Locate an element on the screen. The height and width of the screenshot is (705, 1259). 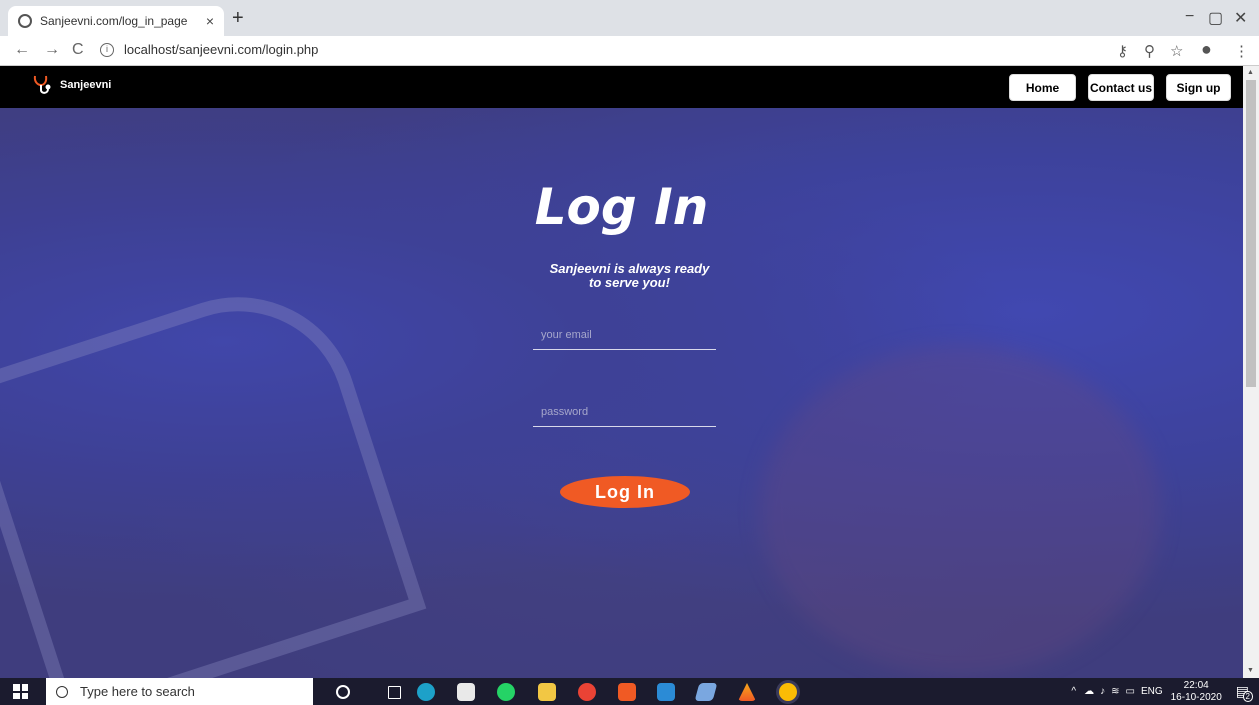
xampp-icon is located at coordinates (627, 692).